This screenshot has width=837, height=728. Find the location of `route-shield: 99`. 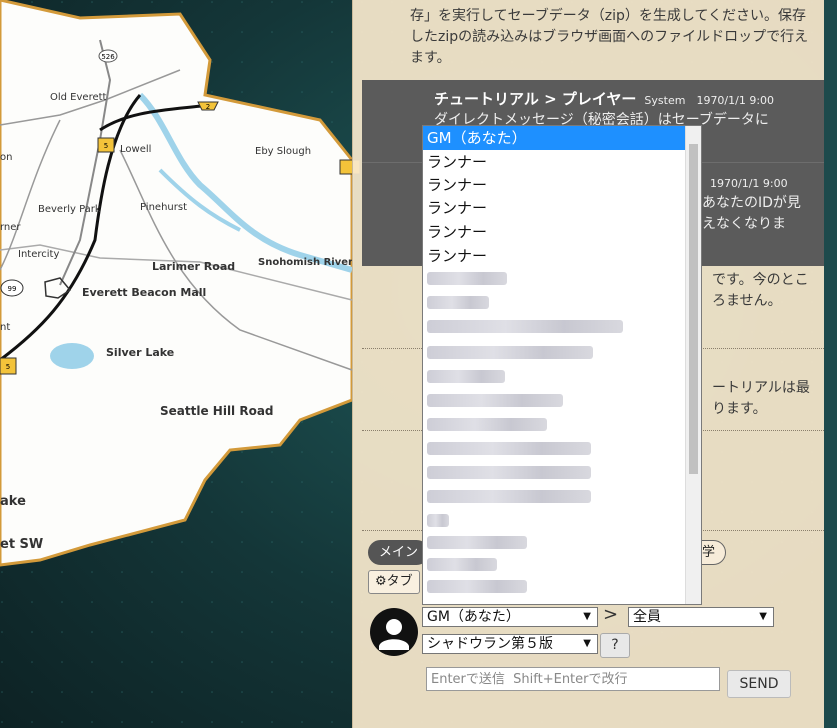

route-shield: 99 is located at coordinates (12, 289).